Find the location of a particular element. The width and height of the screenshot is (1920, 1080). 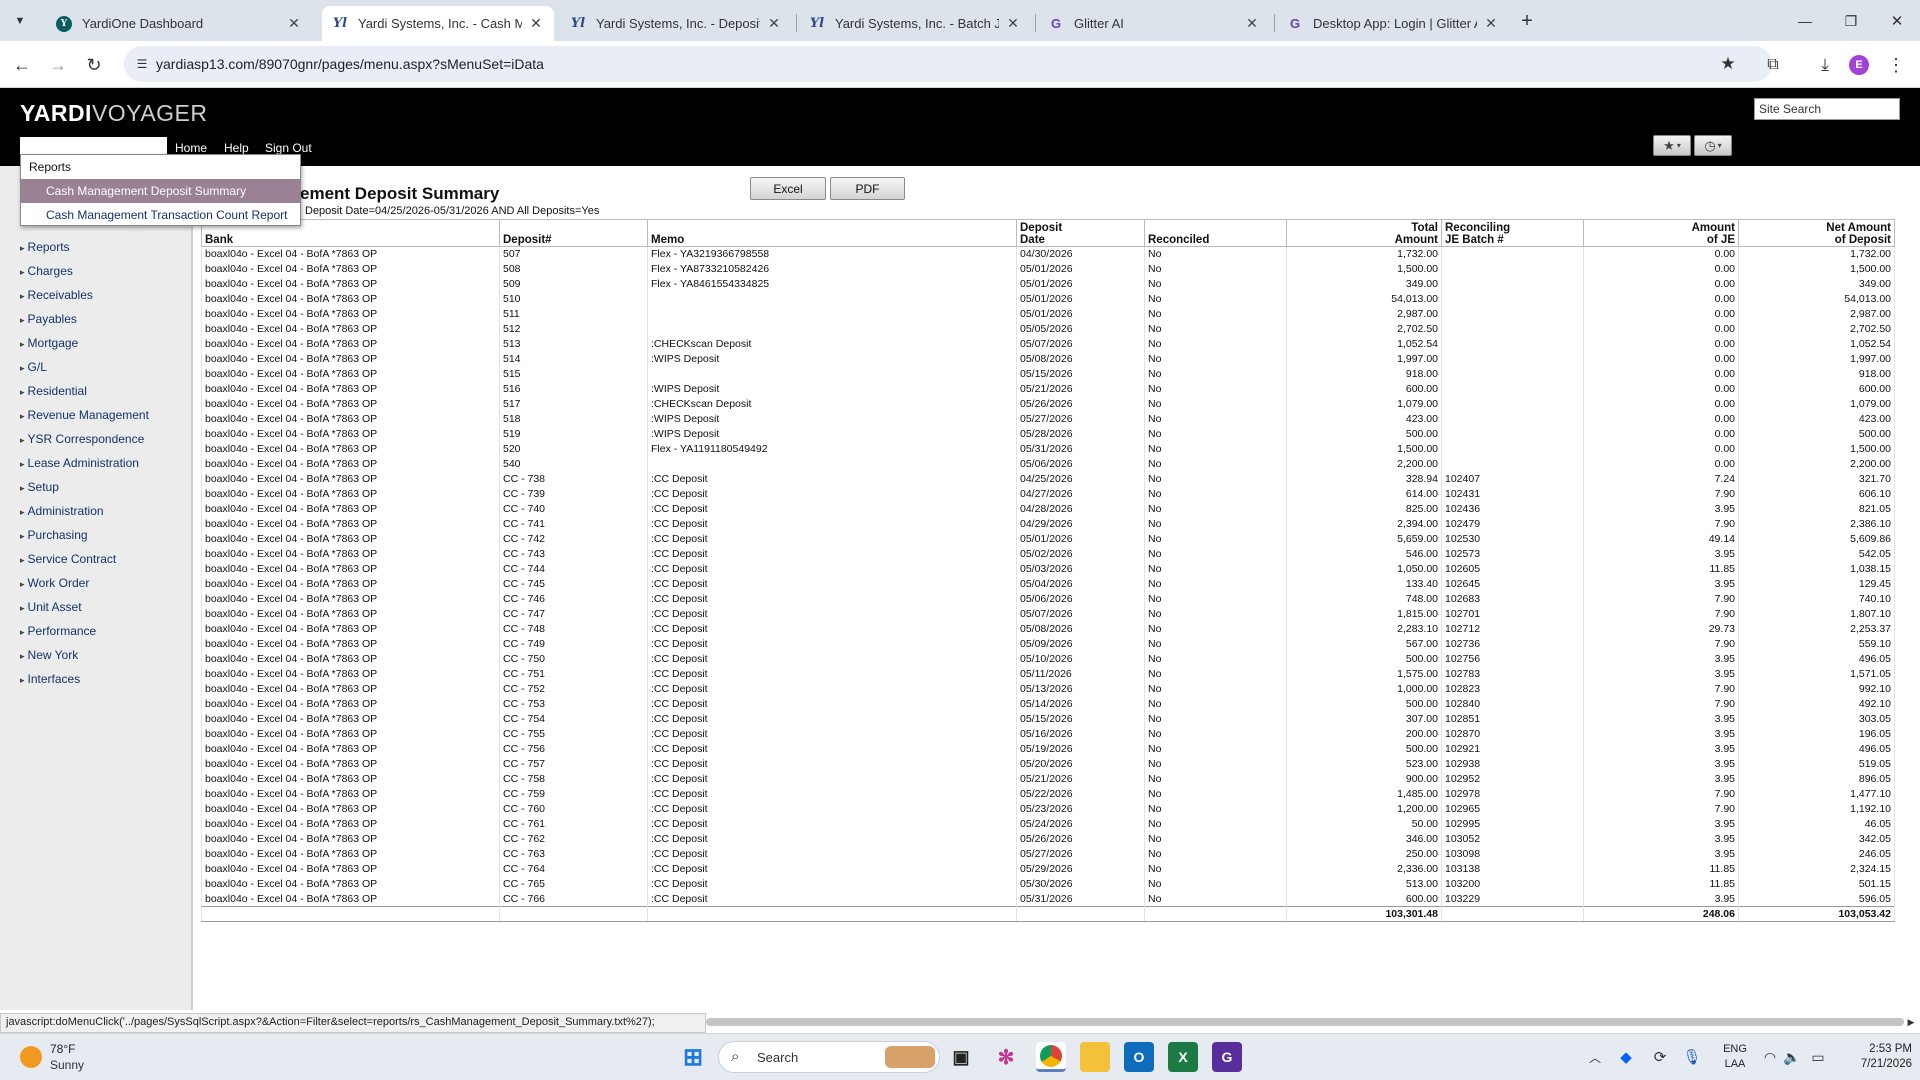

show-hidden-icons: ︿ is located at coordinates (1595, 1057).